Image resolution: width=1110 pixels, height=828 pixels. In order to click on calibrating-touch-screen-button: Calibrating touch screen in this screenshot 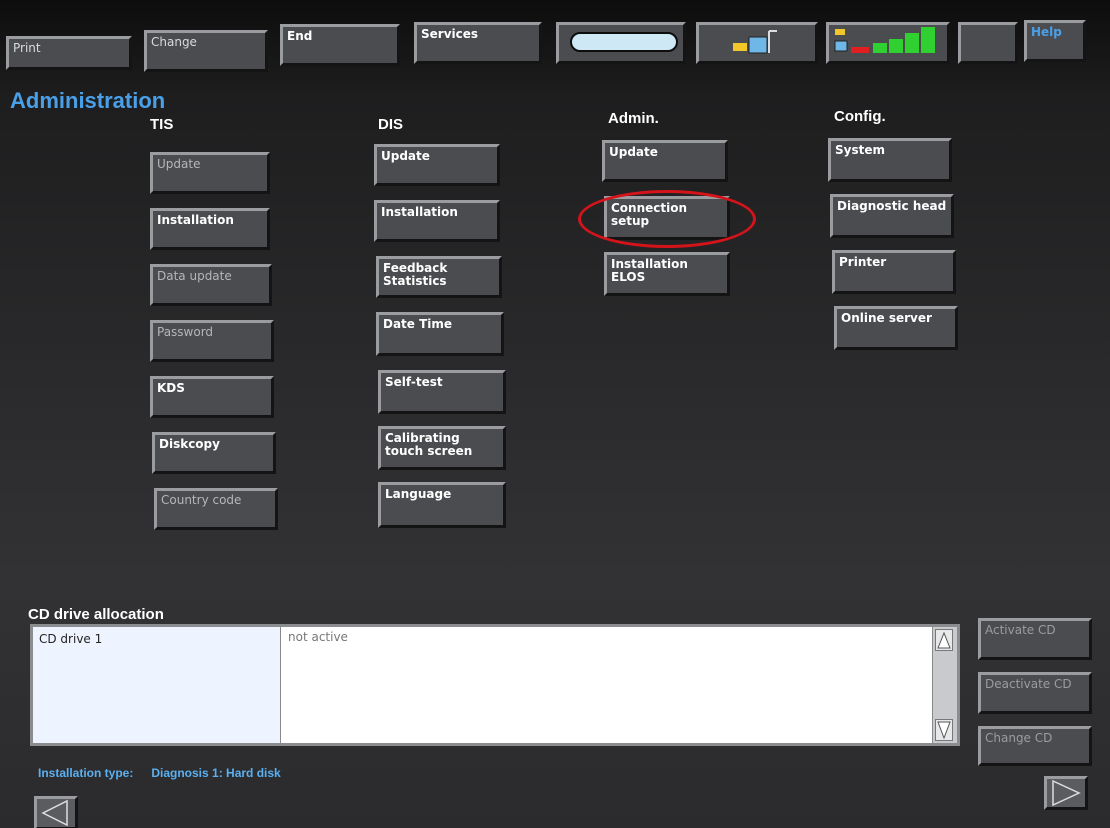, I will do `click(442, 448)`.